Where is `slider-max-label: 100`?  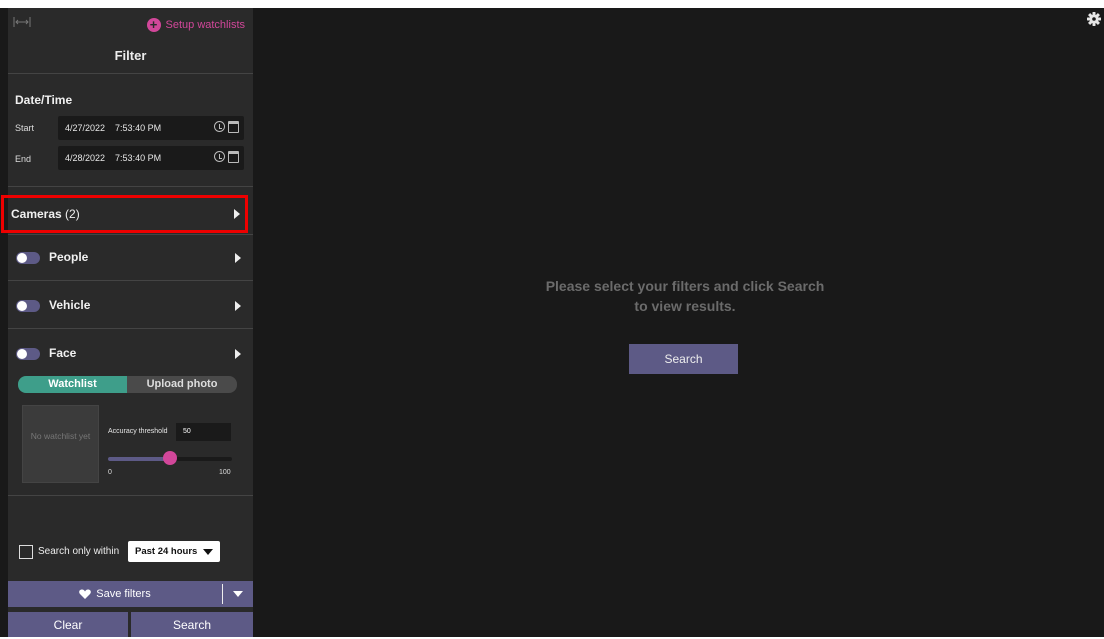 slider-max-label: 100 is located at coordinates (225, 472).